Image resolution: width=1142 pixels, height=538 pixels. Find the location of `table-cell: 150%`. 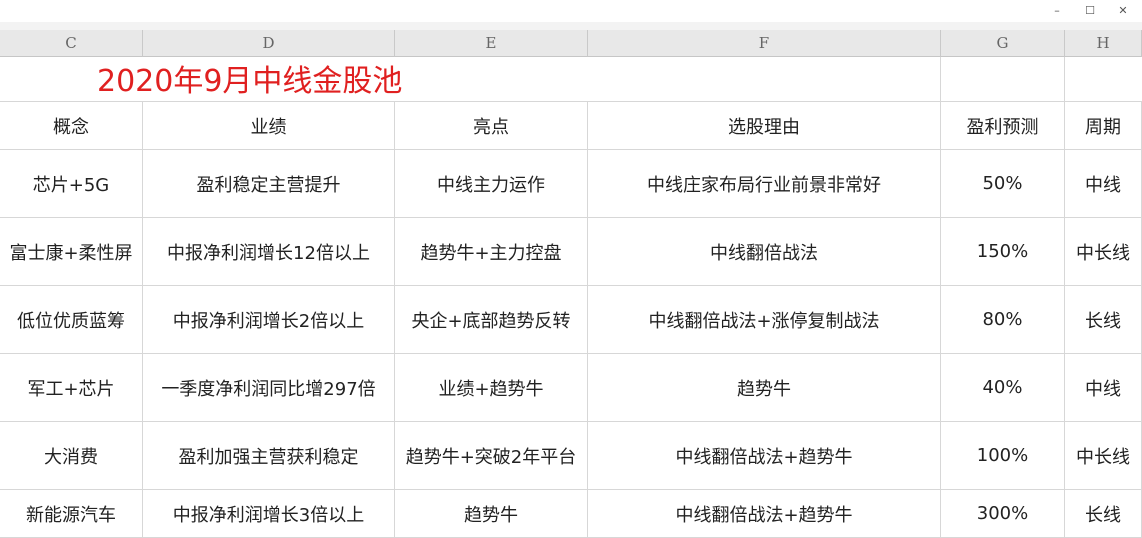

table-cell: 150% is located at coordinates (1003, 252).